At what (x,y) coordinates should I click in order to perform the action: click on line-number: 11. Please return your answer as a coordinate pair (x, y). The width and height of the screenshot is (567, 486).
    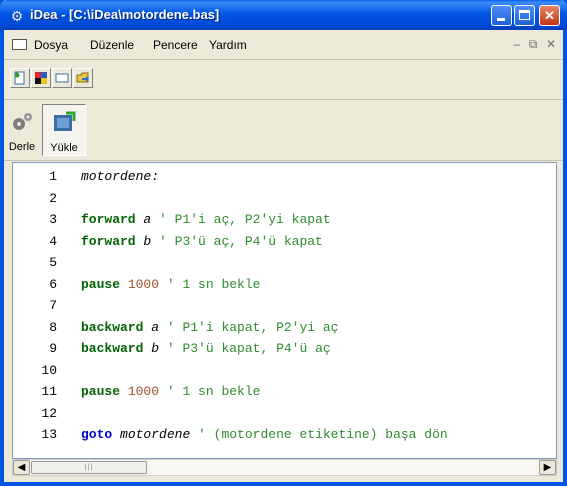
    Looking at the image, I should click on (49, 391).